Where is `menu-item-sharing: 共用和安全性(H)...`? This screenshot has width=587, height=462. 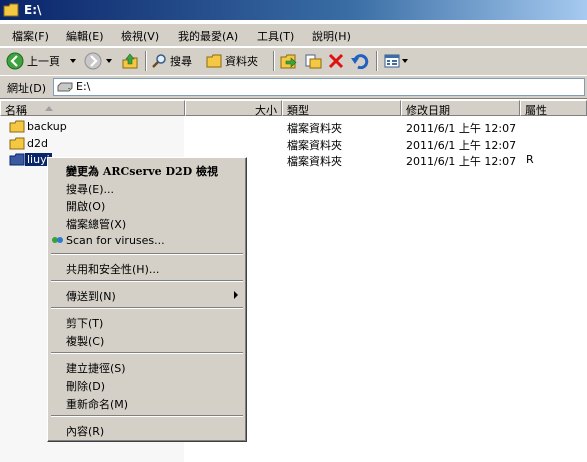
menu-item-sharing: 共用和安全性(H)... is located at coordinates (112, 269).